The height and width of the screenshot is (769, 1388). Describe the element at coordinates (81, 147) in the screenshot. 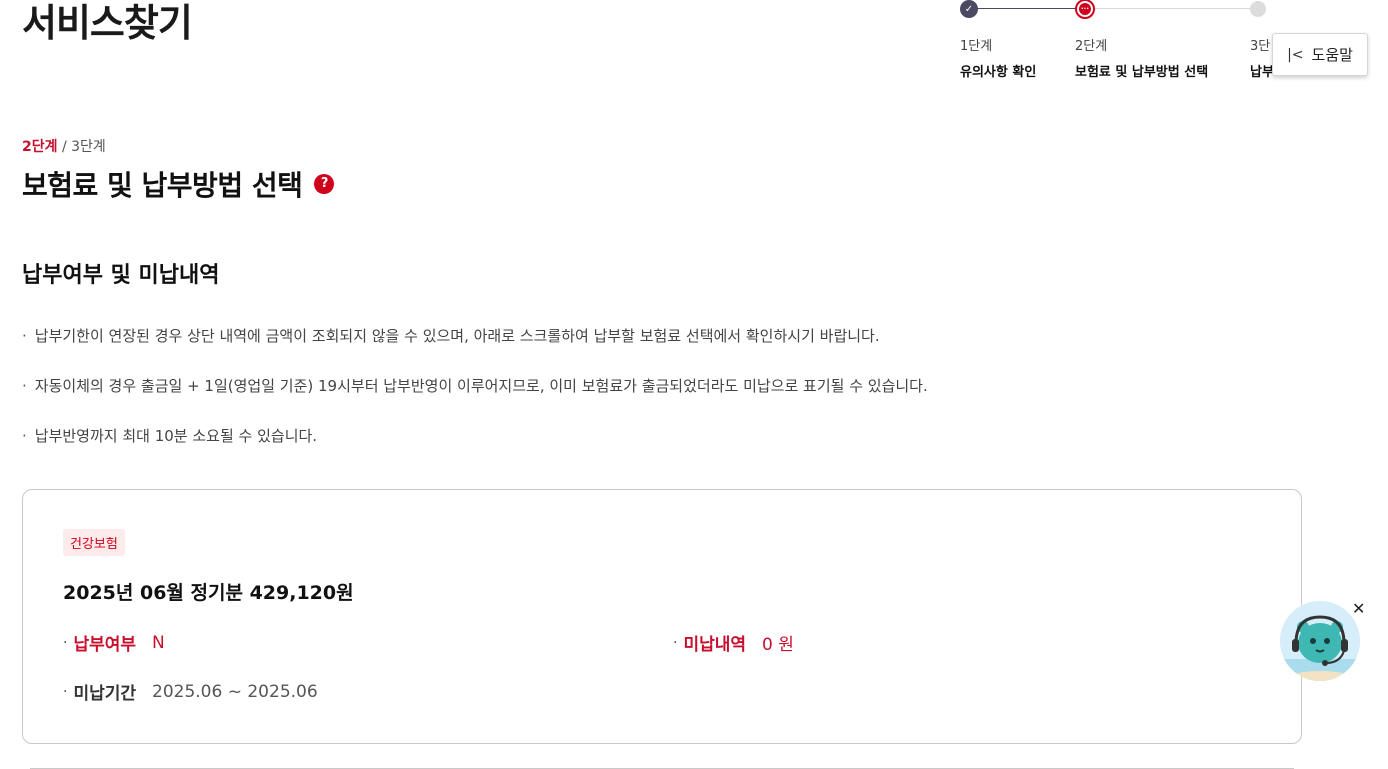

I see `total-steps: / 3단계` at that location.